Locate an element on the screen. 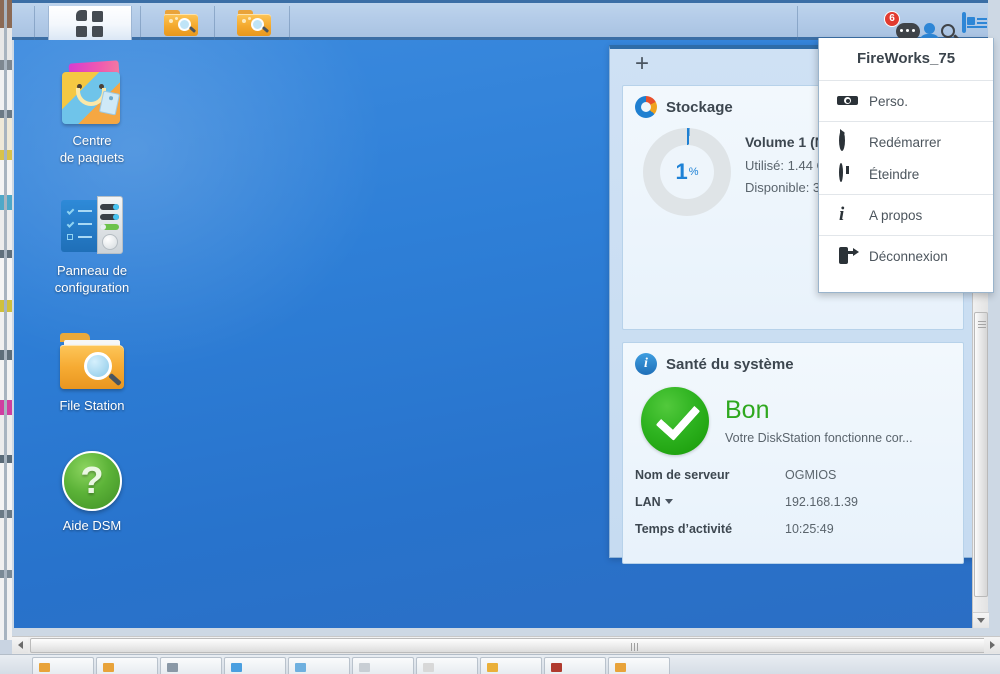 This screenshot has height=674, width=1000. desktop-icon-dsm-help: ? Aide DSM is located at coordinates (92, 489).